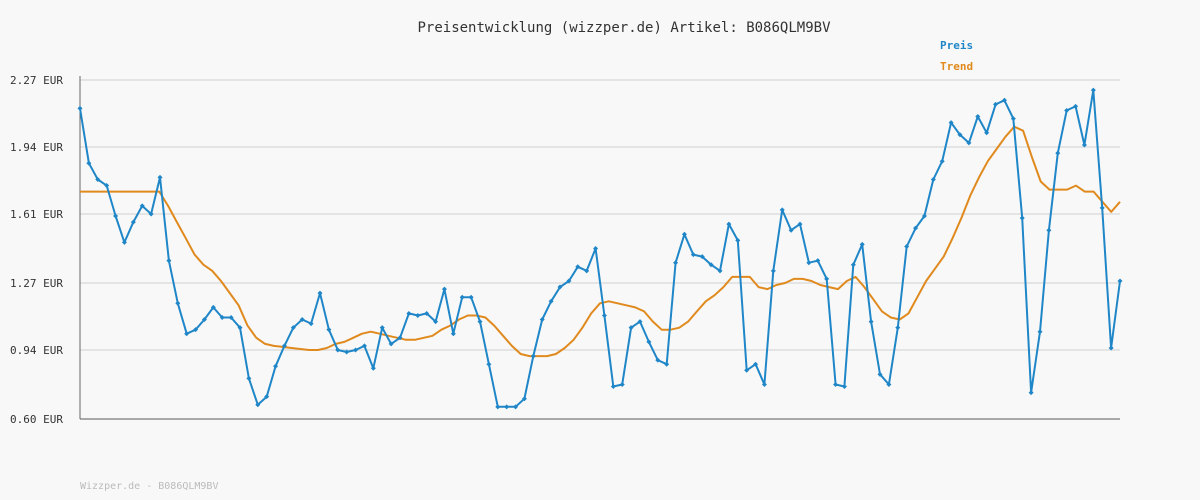  What do you see at coordinates (957, 66) in the screenshot?
I see `legend-item-trend: Trend` at bounding box center [957, 66].